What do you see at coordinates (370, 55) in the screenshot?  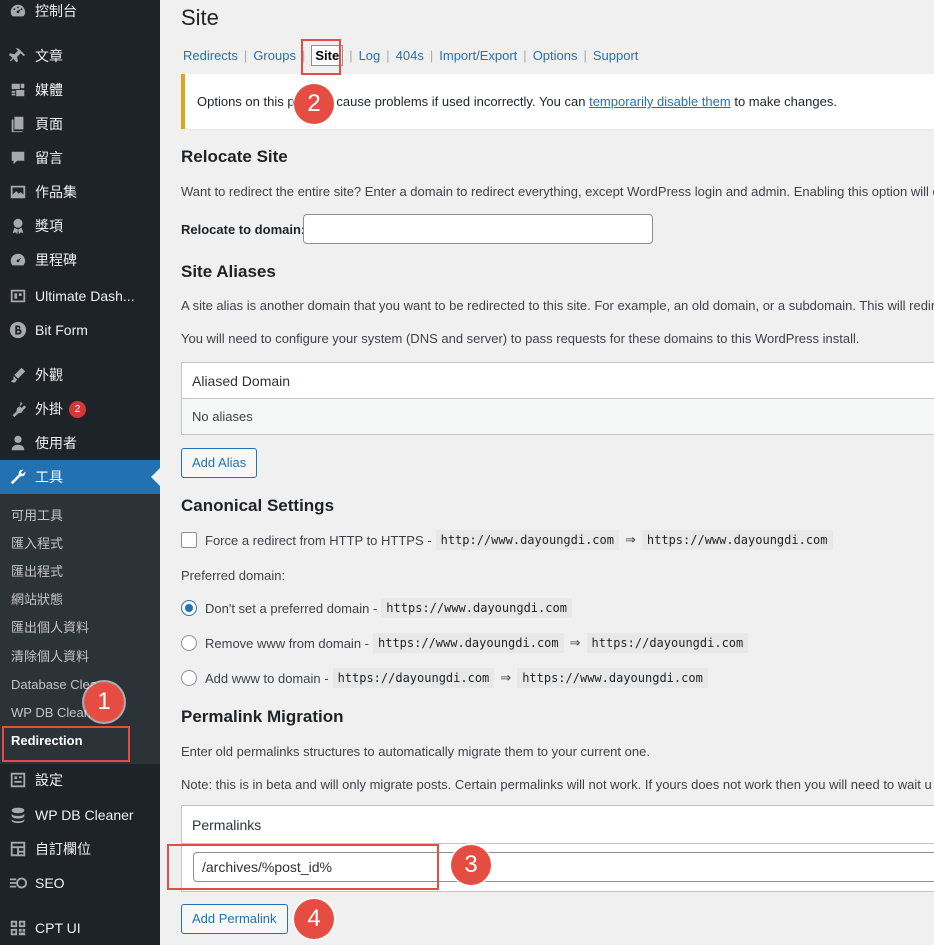 I see `tab-log: Log` at bounding box center [370, 55].